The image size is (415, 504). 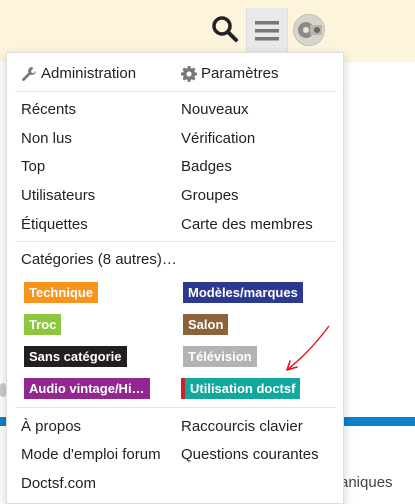 What do you see at coordinates (243, 292) in the screenshot?
I see `category-badge-modeles-marques: Modèles/marques` at bounding box center [243, 292].